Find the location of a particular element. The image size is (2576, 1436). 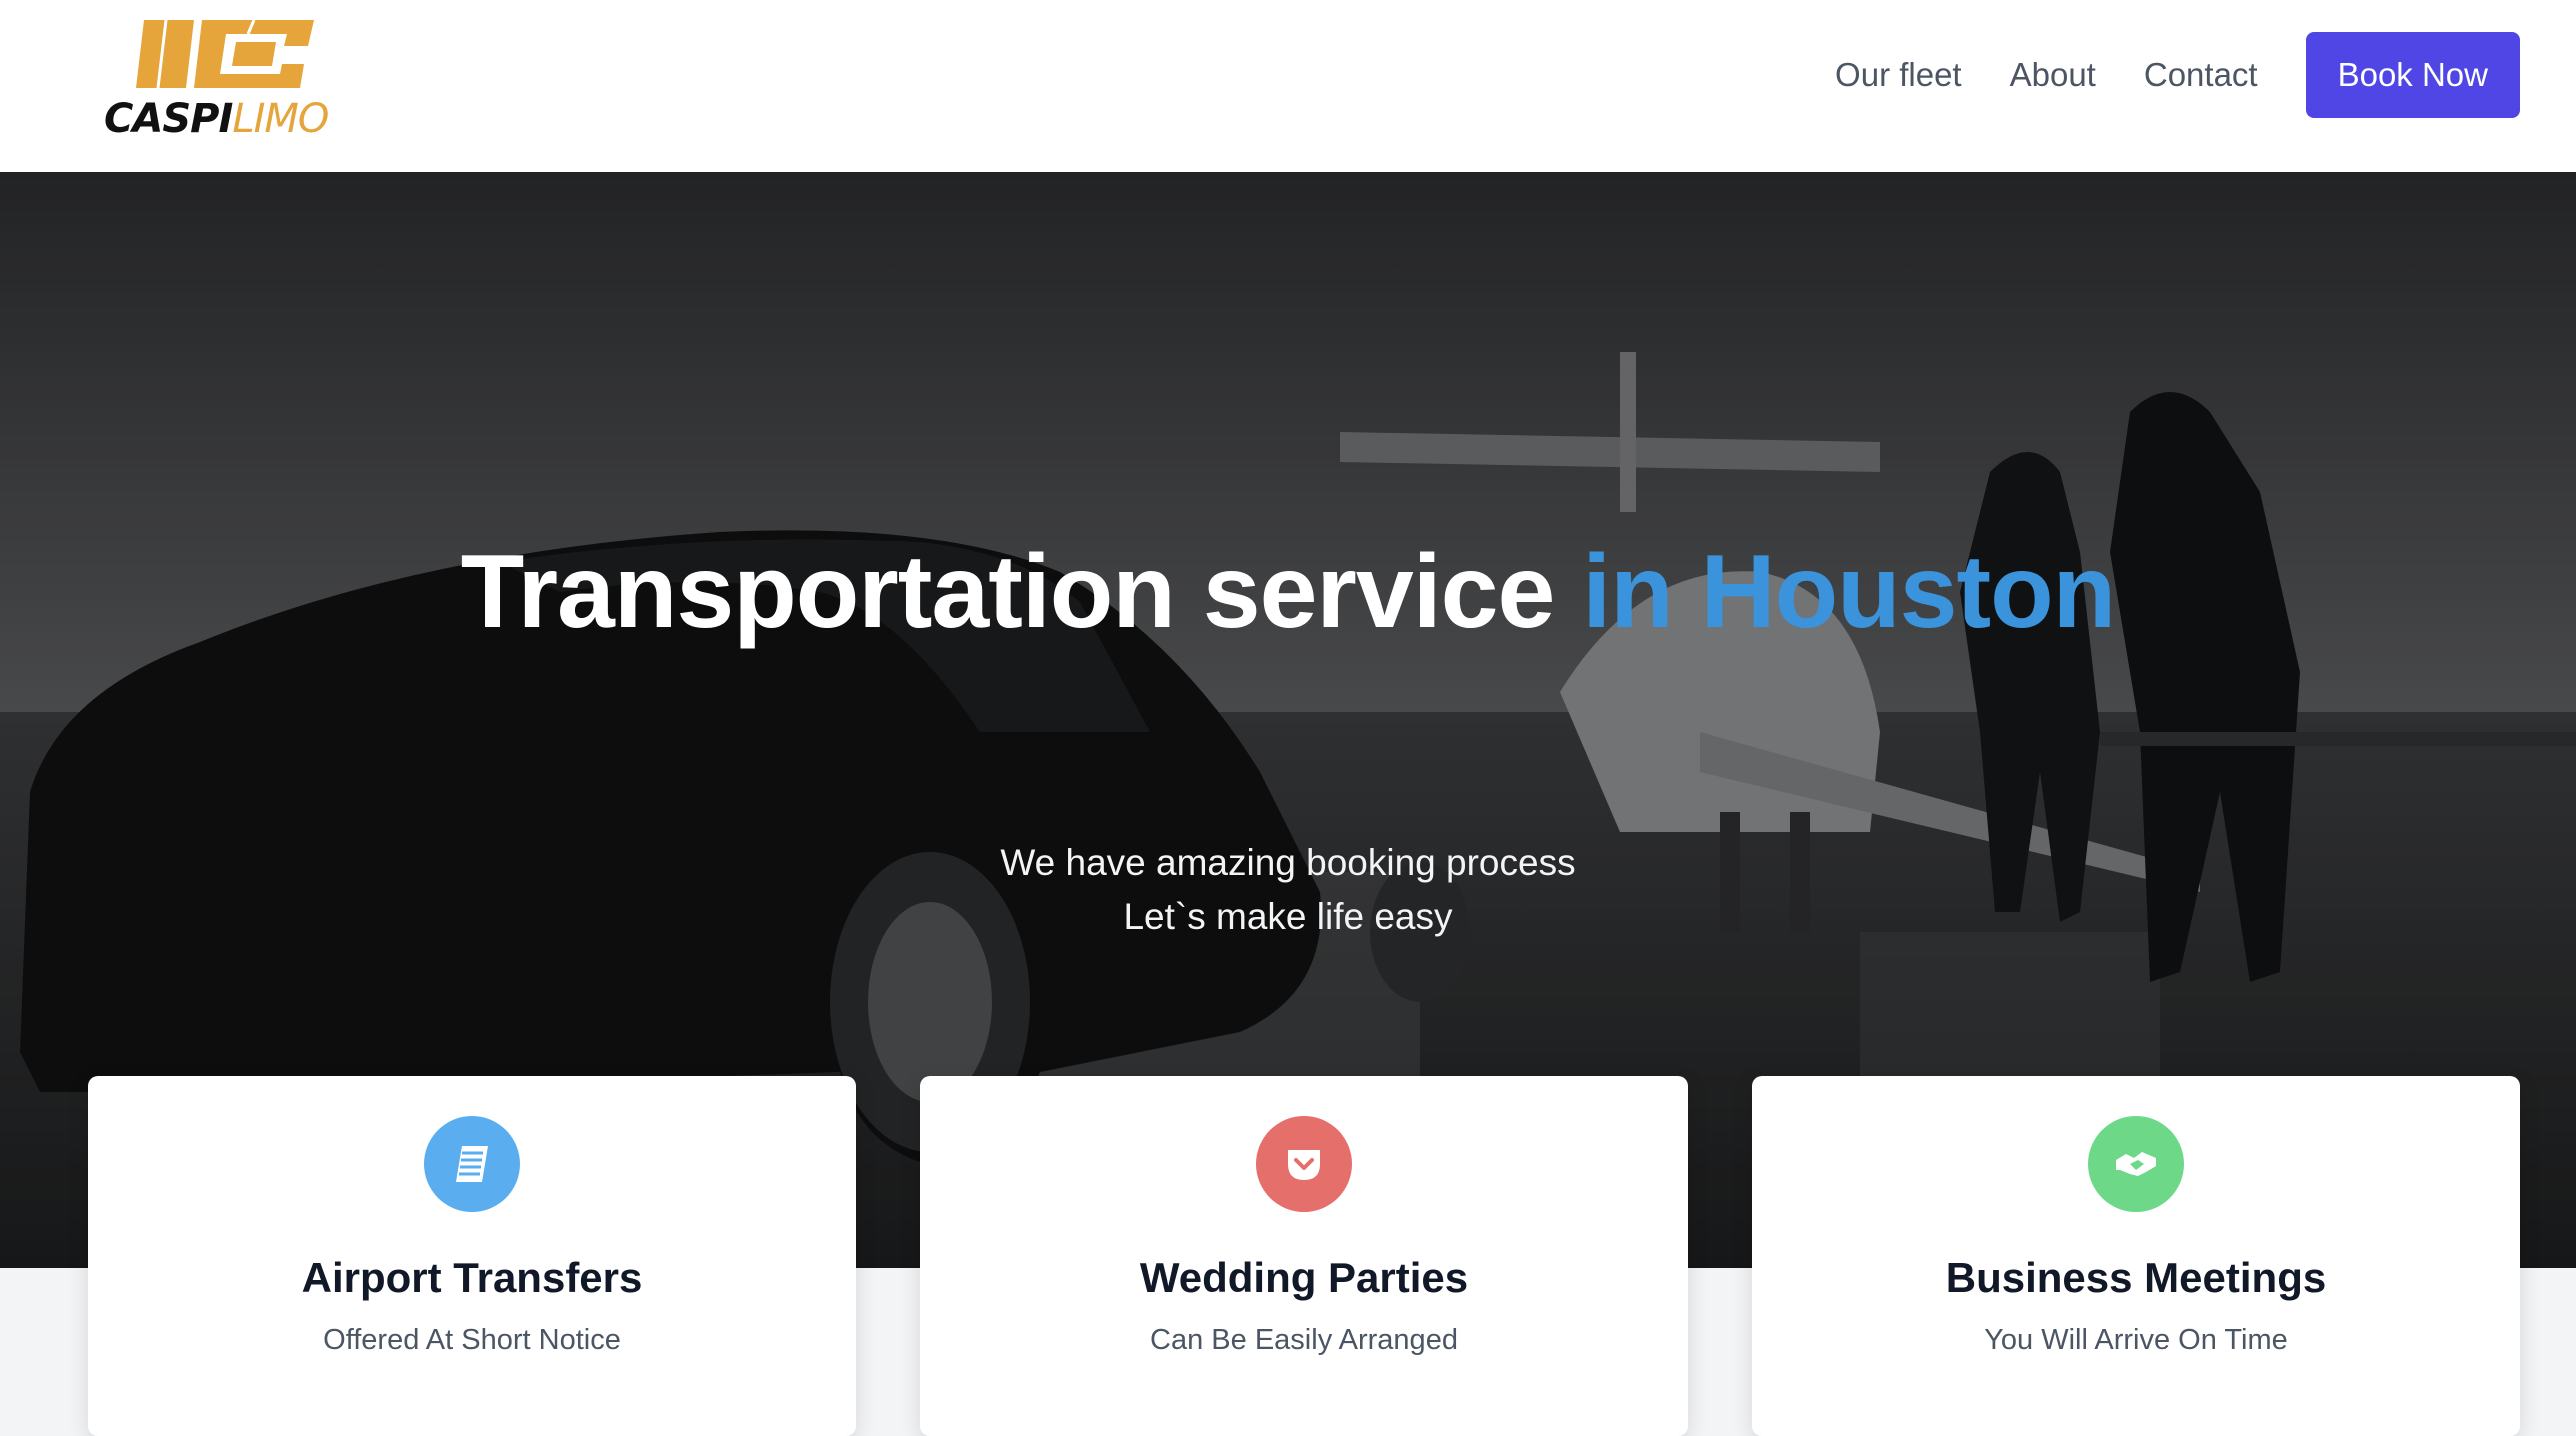

logo-mark-icon is located at coordinates (225, 54).